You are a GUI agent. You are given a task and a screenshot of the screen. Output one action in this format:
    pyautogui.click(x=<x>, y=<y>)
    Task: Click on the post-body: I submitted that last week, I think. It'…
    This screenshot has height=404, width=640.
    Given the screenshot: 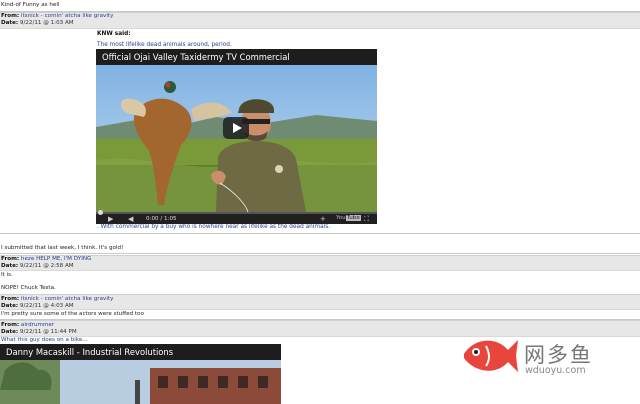 What is the action you would take?
    pyautogui.click(x=62, y=248)
    